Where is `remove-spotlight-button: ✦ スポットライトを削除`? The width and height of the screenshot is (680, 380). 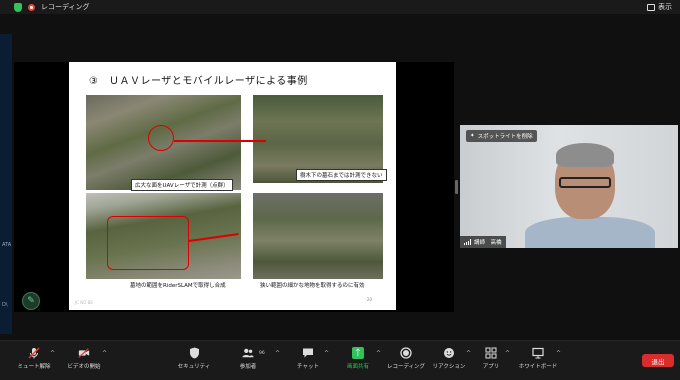 remove-spotlight-button: ✦ スポットライトを削除 is located at coordinates (501, 136).